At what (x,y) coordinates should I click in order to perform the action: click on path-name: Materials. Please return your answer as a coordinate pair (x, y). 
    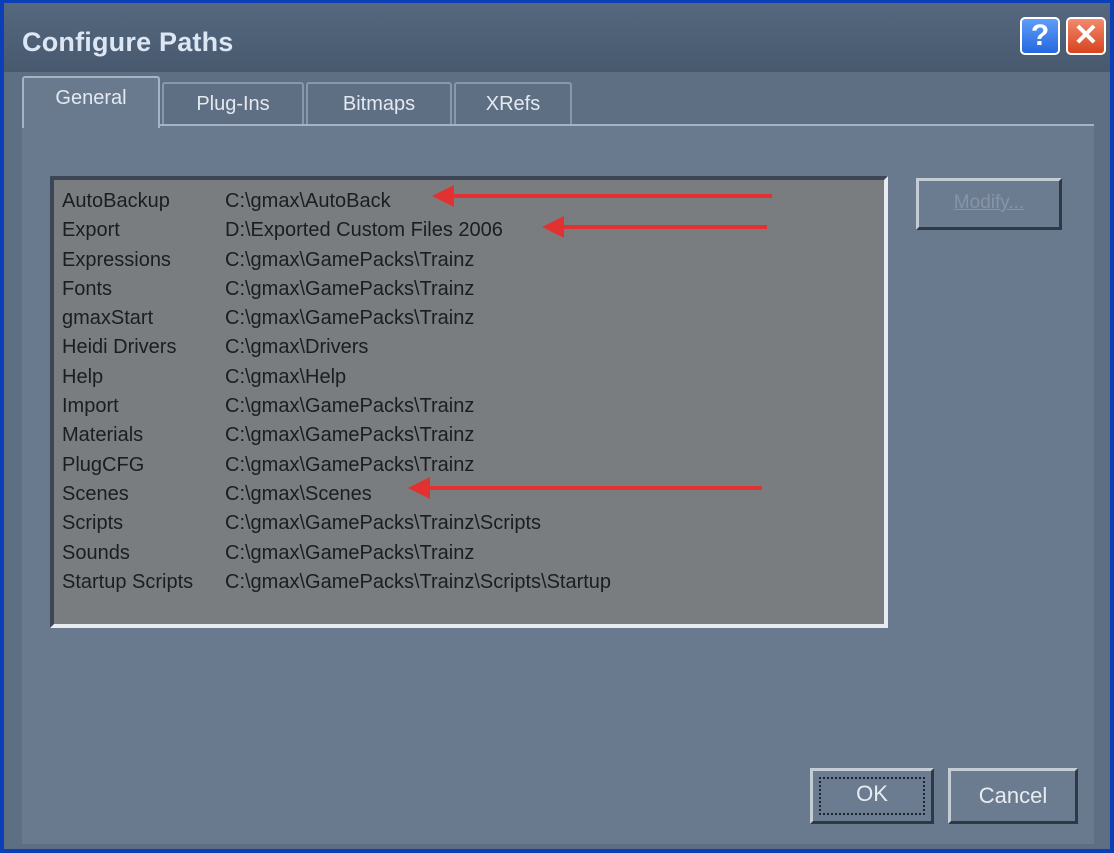
    Looking at the image, I should click on (103, 435).